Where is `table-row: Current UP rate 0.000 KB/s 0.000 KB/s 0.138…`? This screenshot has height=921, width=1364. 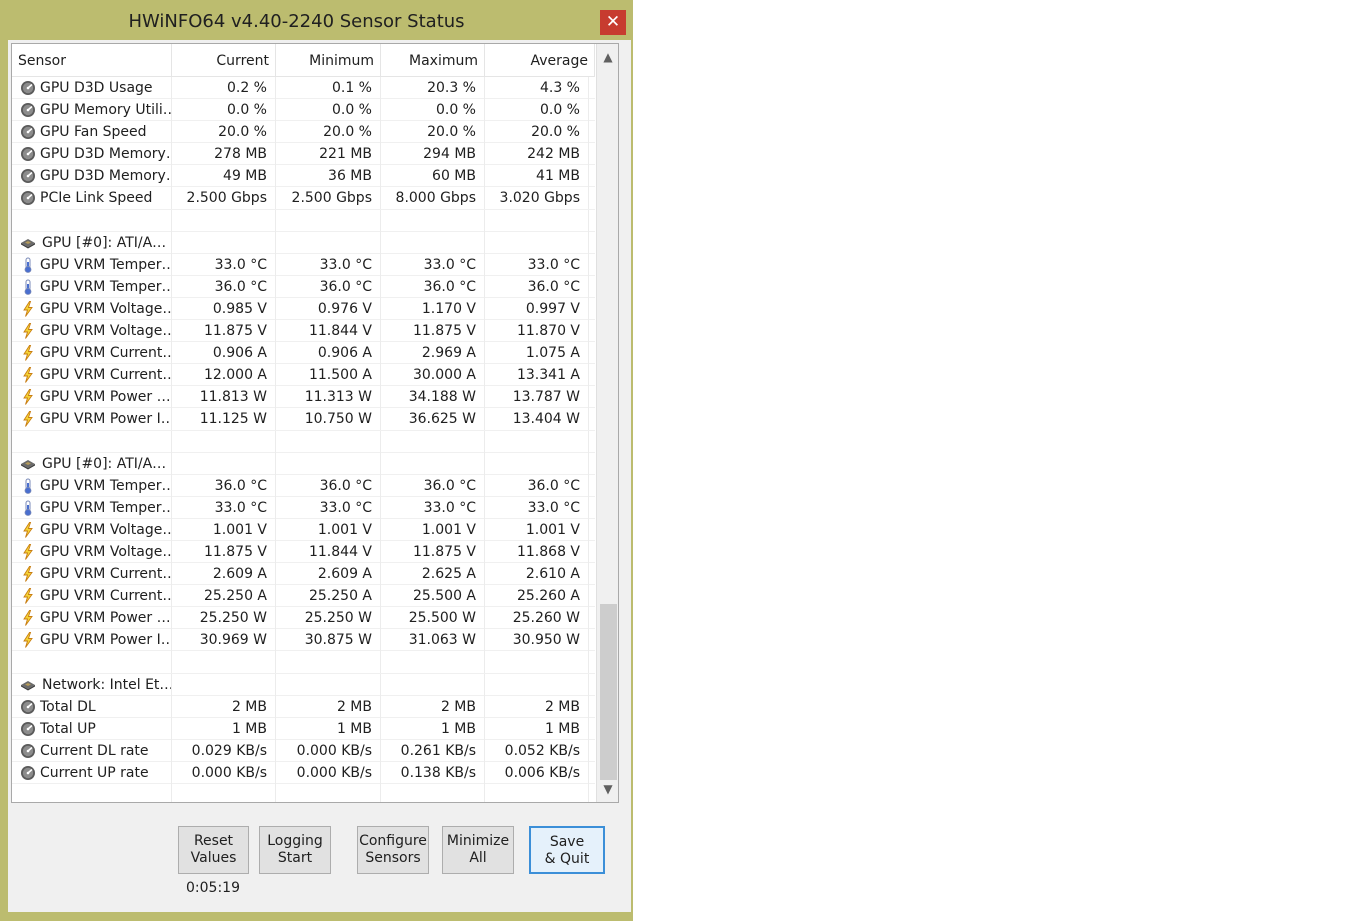 table-row: Current UP rate 0.000 KB/s 0.000 KB/s 0.138… is located at coordinates (303, 772).